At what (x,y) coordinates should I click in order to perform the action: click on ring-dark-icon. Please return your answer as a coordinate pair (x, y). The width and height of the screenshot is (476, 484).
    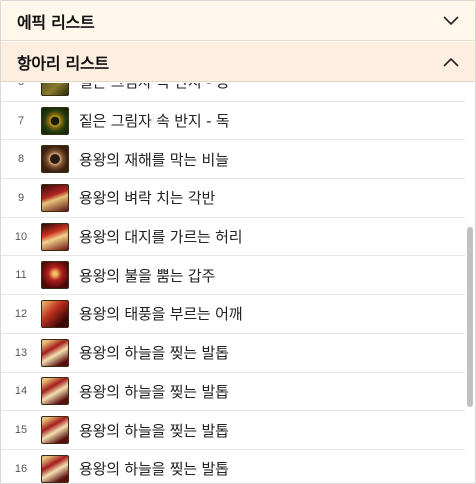
    Looking at the image, I should click on (55, 89).